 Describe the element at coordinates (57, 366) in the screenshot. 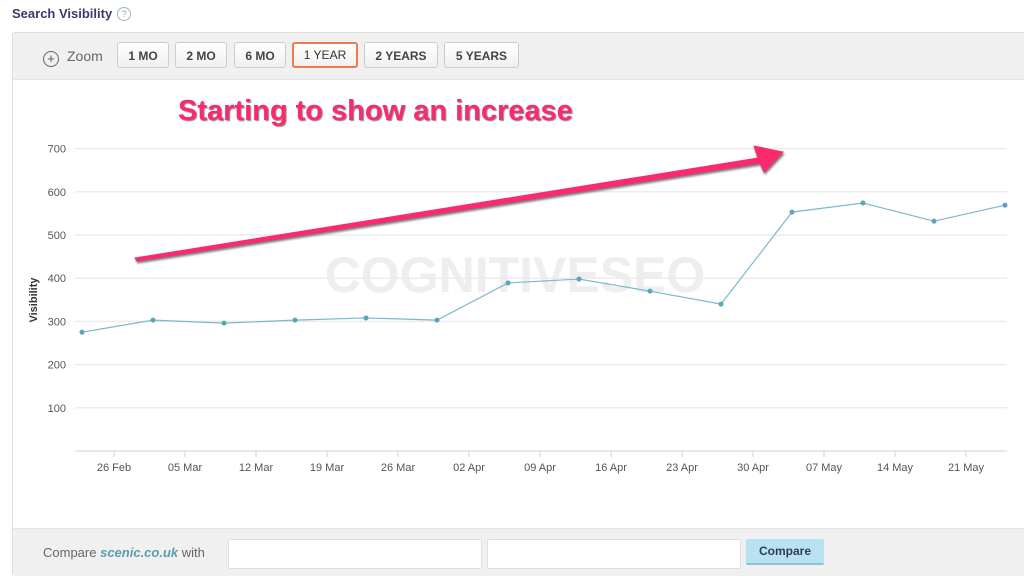

I see `y-tick-label: 200` at that location.